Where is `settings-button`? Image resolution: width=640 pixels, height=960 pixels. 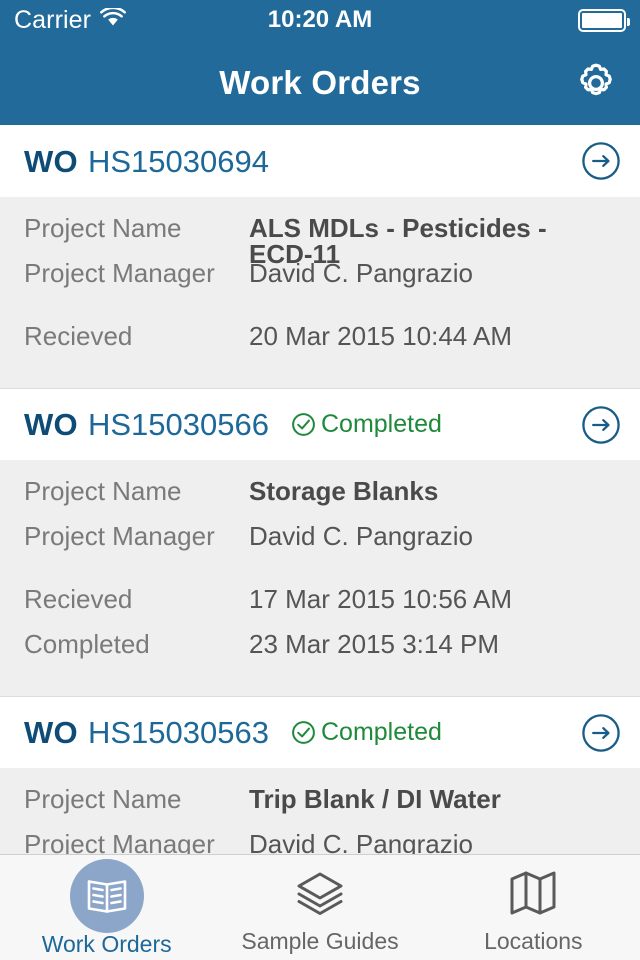
settings-button is located at coordinates (596, 83).